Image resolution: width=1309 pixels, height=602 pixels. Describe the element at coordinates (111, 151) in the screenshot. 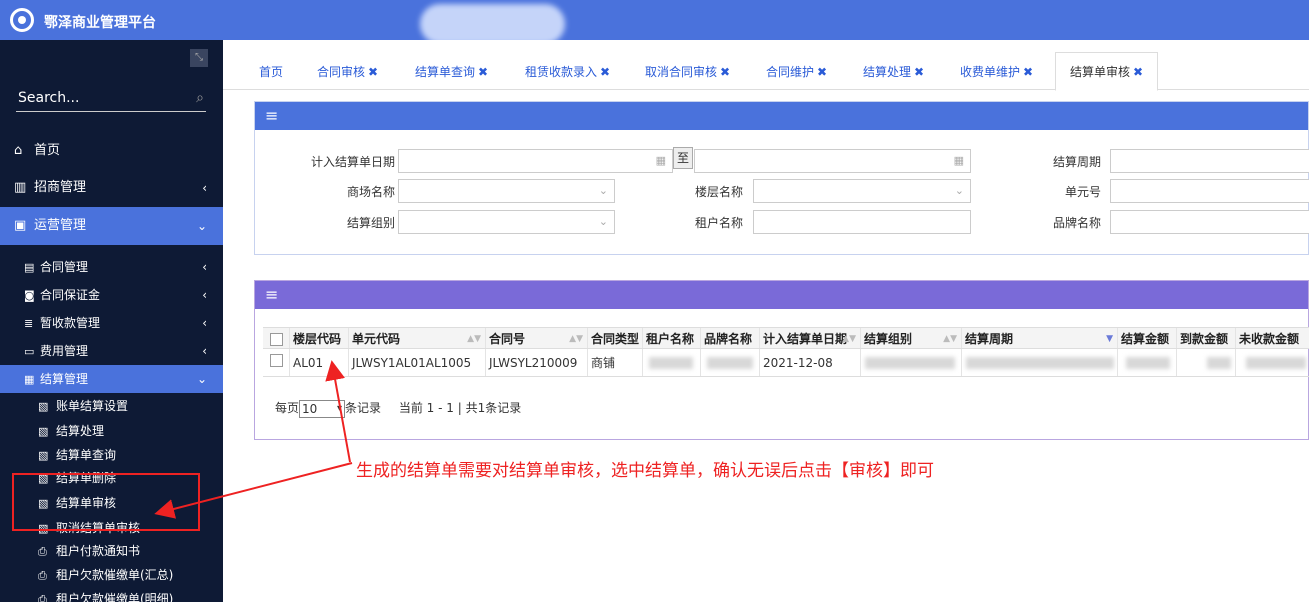

I see `sidebar-item-home: ⌂ 首页` at that location.